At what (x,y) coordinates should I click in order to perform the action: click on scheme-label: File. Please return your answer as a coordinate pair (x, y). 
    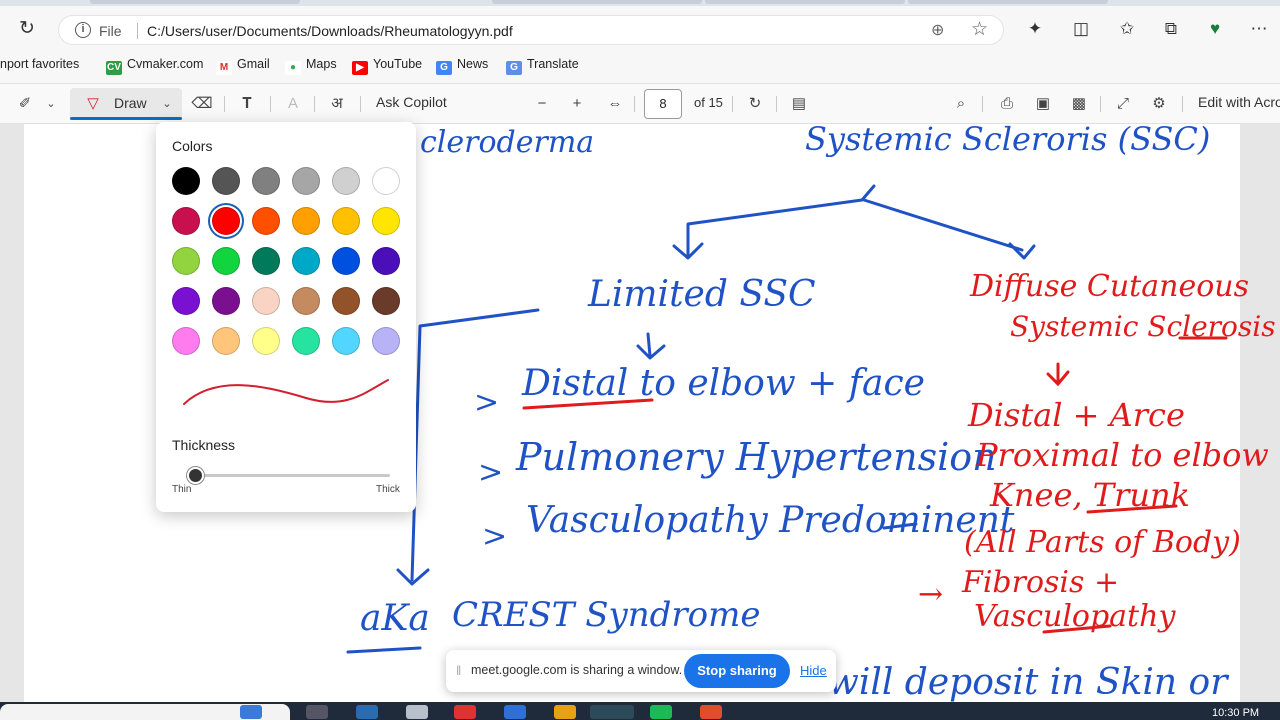
    Looking at the image, I should click on (110, 31).